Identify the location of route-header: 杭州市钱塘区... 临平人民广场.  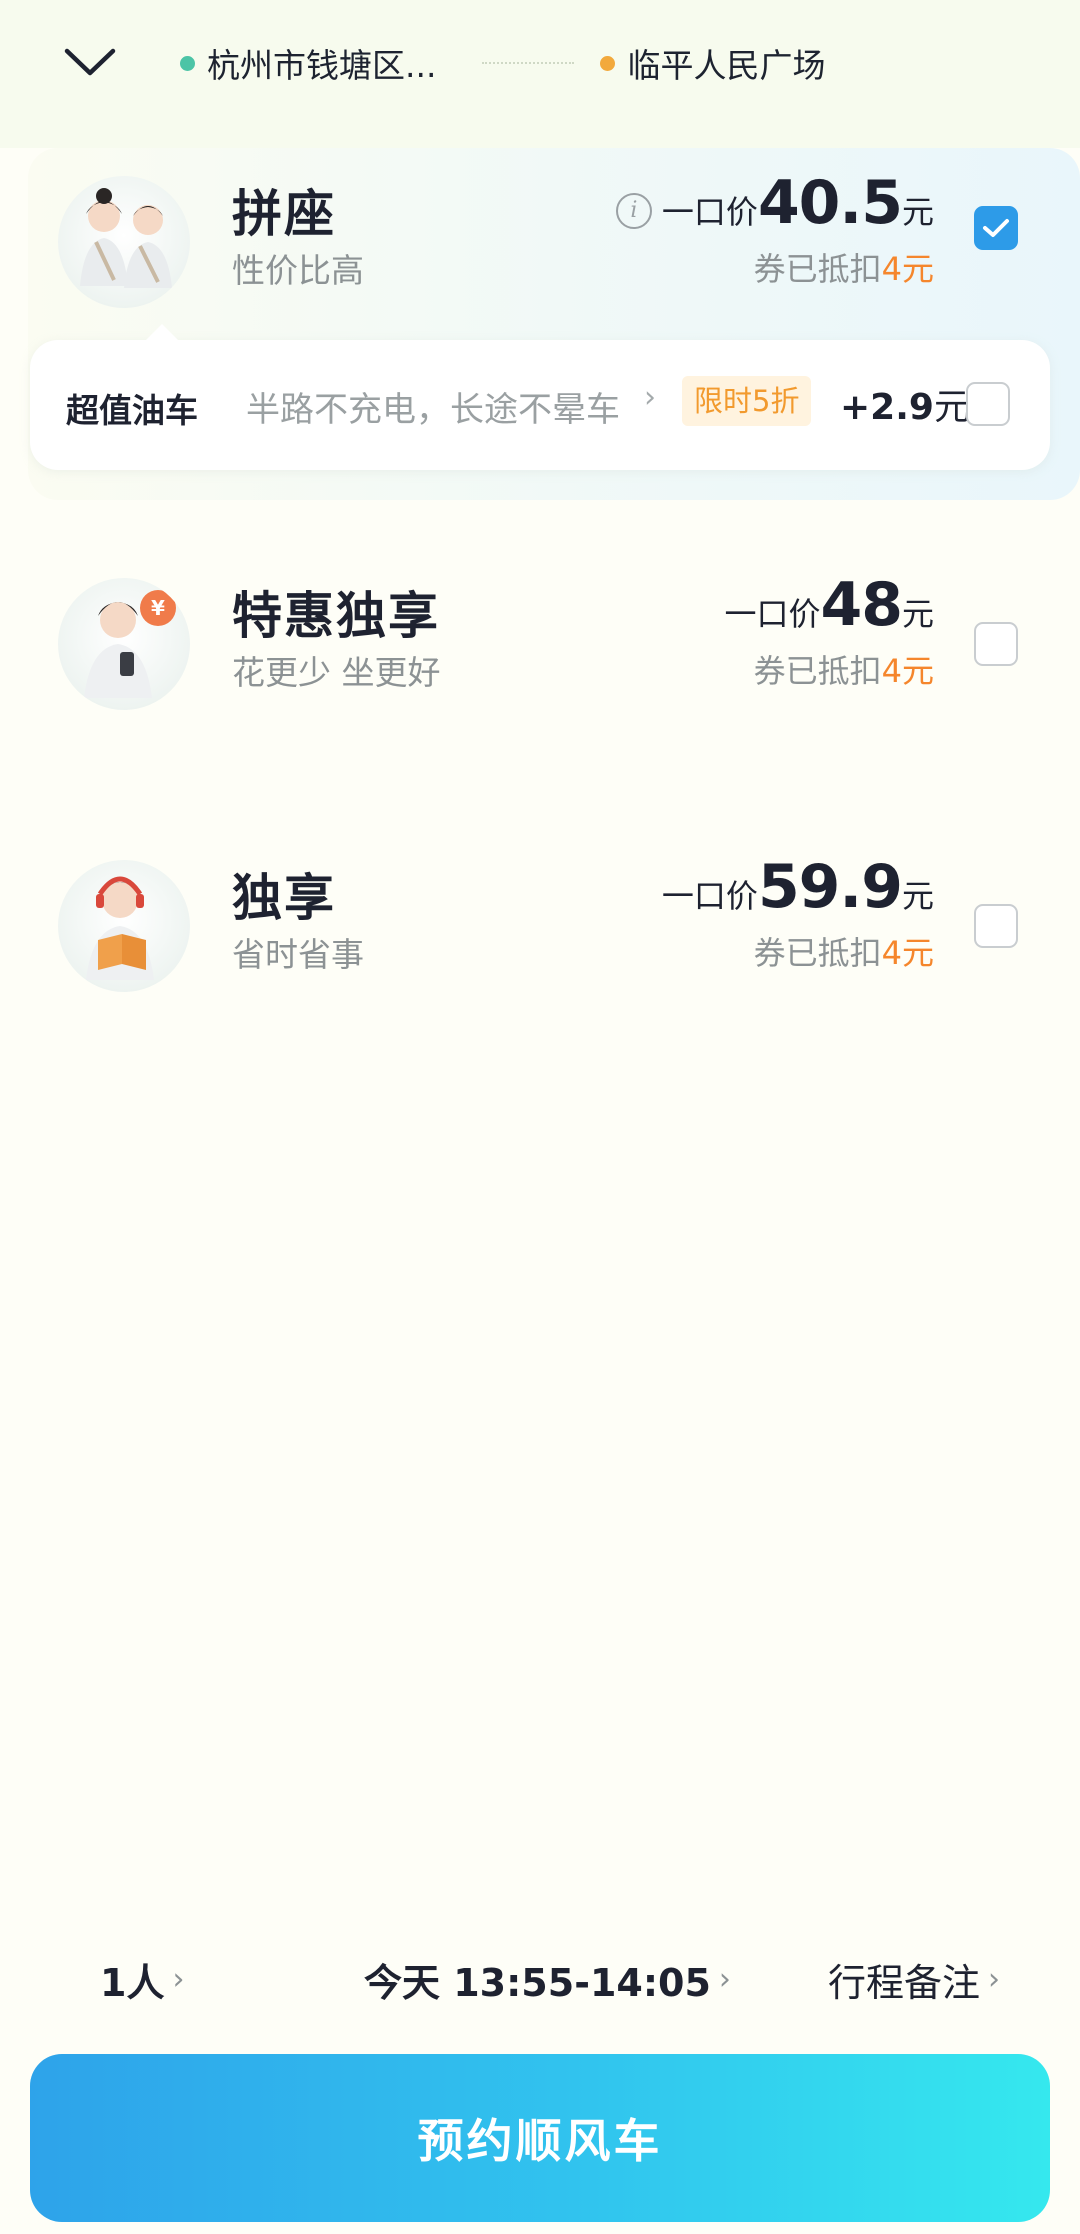
(540, 74).